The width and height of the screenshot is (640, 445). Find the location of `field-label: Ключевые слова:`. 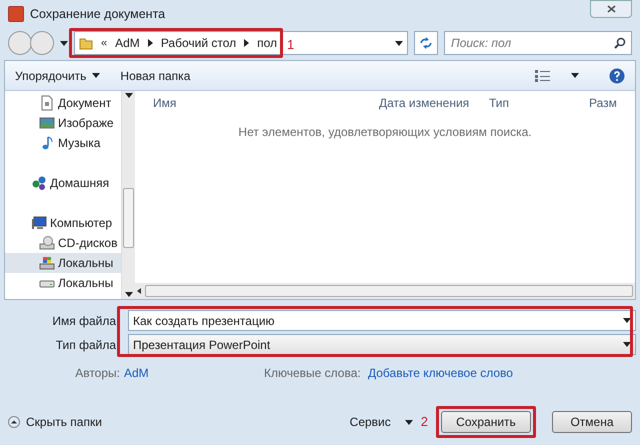

field-label: Ключевые слова: is located at coordinates (313, 373).